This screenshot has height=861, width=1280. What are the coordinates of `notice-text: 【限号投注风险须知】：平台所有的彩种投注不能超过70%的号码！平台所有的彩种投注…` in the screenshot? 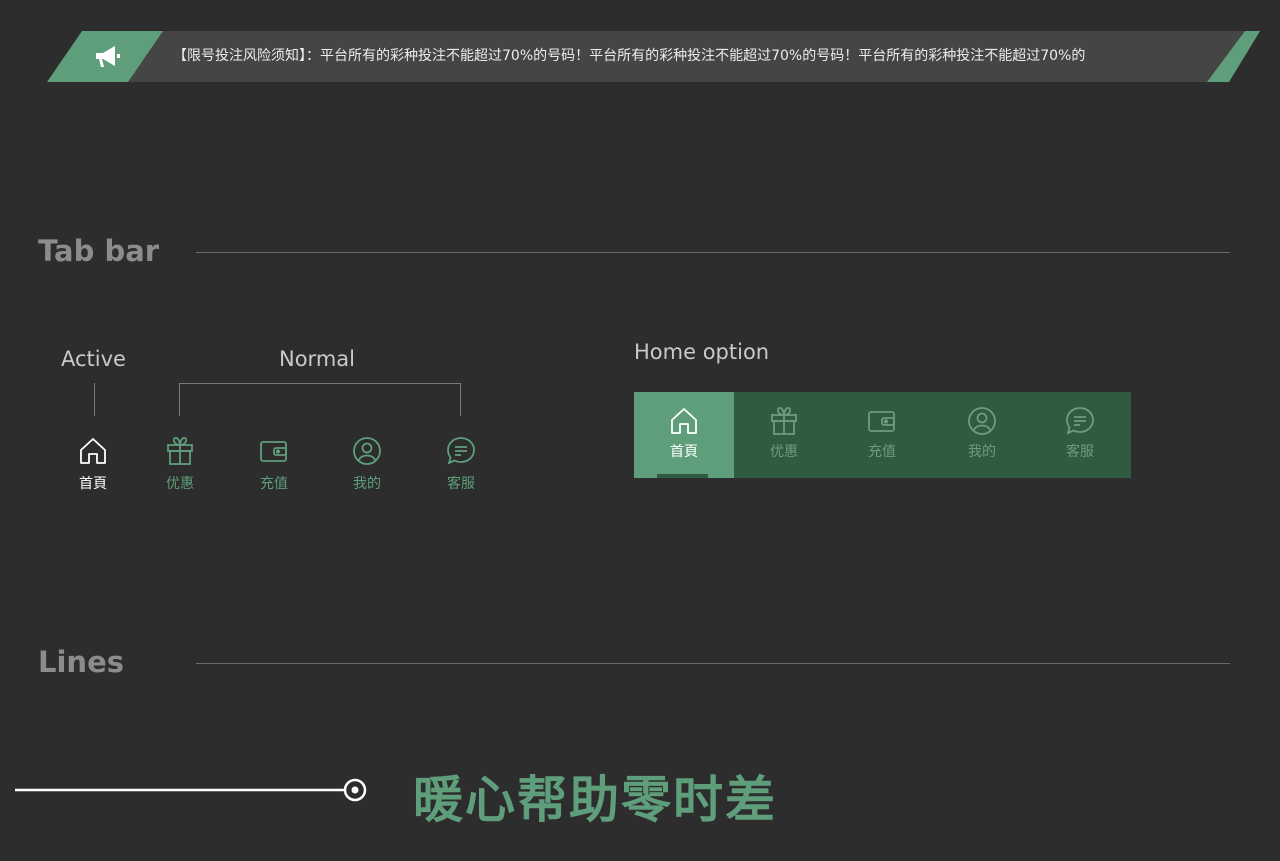 It's located at (629, 56).